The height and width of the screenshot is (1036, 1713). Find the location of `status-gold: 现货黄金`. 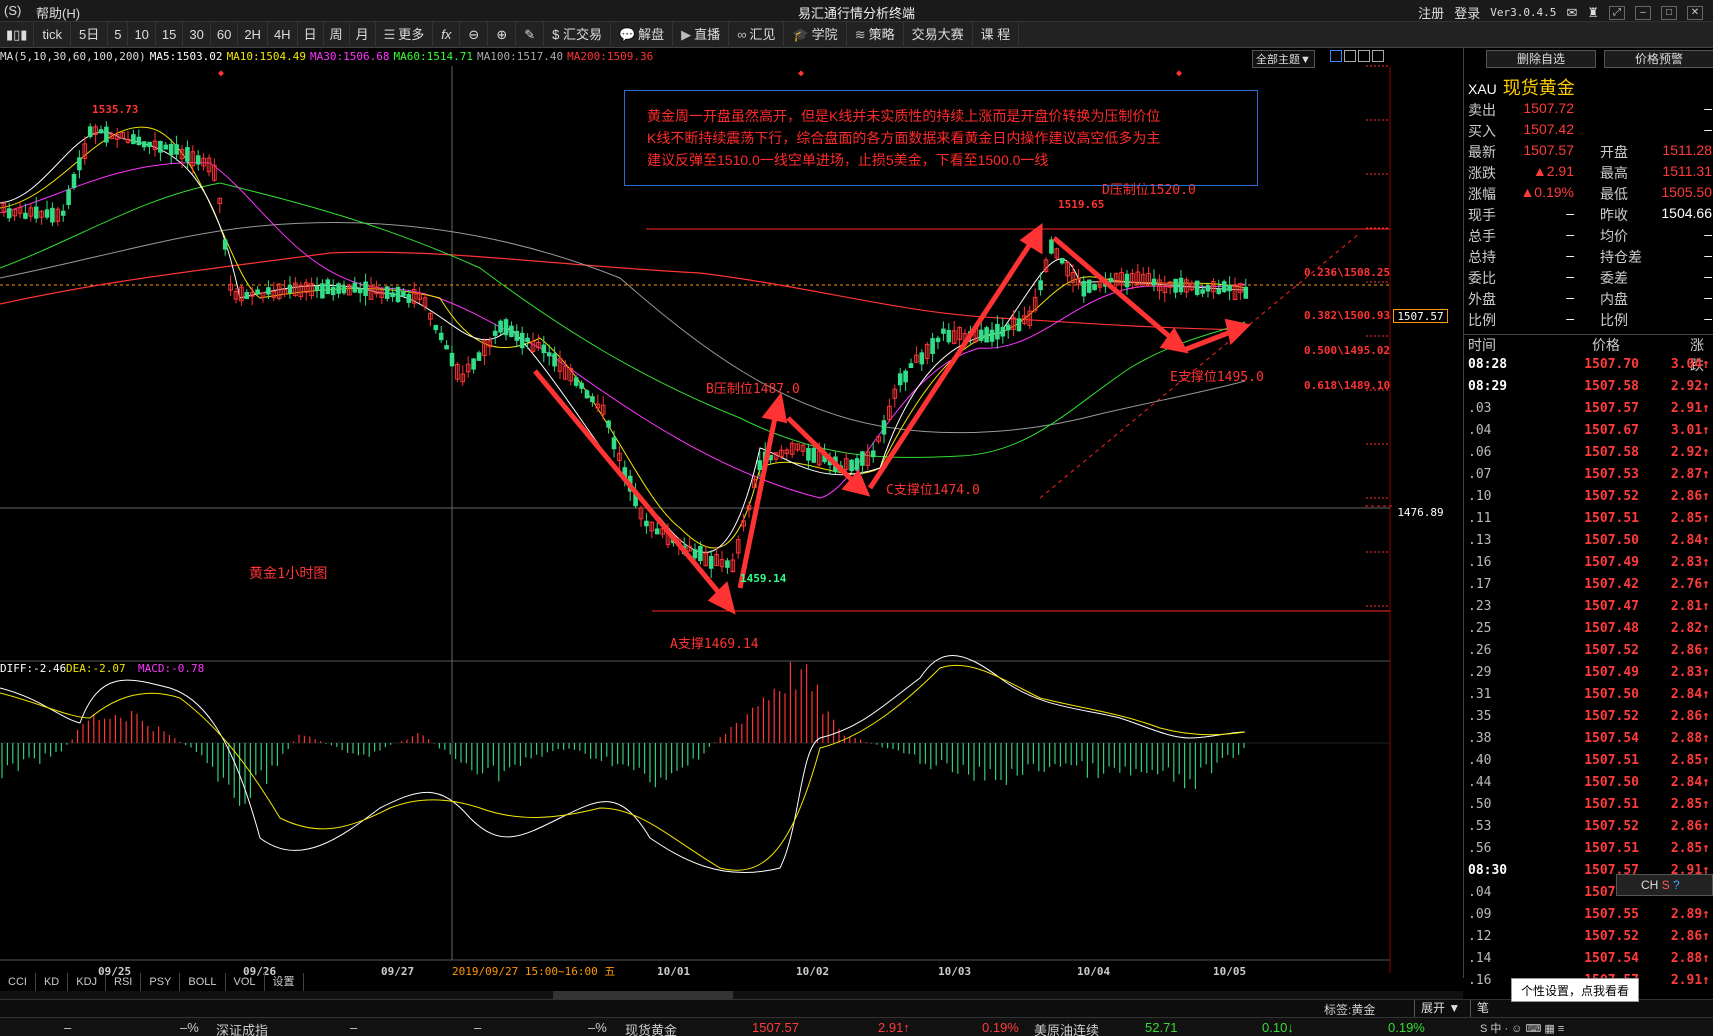

status-gold: 现货黄金 is located at coordinates (651, 1028).